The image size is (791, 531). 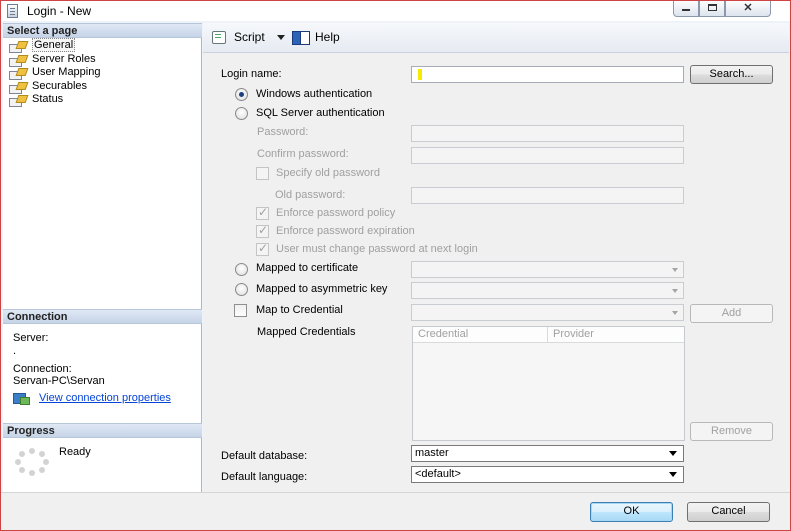 What do you see at coordinates (547, 290) in the screenshot?
I see `asymmetric-key-combo` at bounding box center [547, 290].